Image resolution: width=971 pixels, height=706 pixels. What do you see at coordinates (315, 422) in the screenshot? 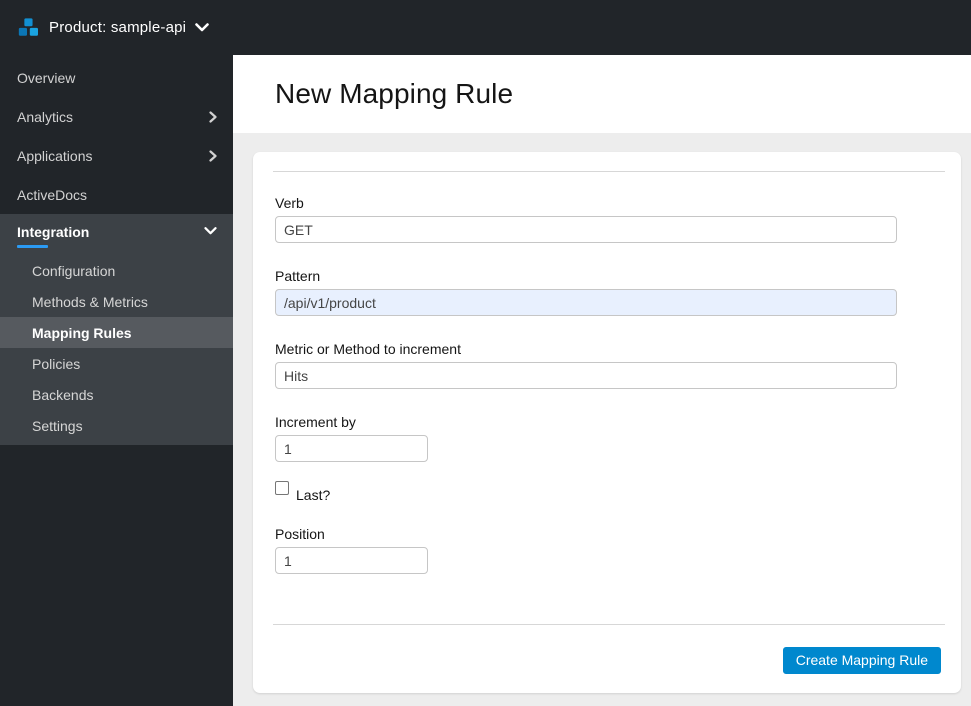
I see `increment-by-label: Increment by` at bounding box center [315, 422].